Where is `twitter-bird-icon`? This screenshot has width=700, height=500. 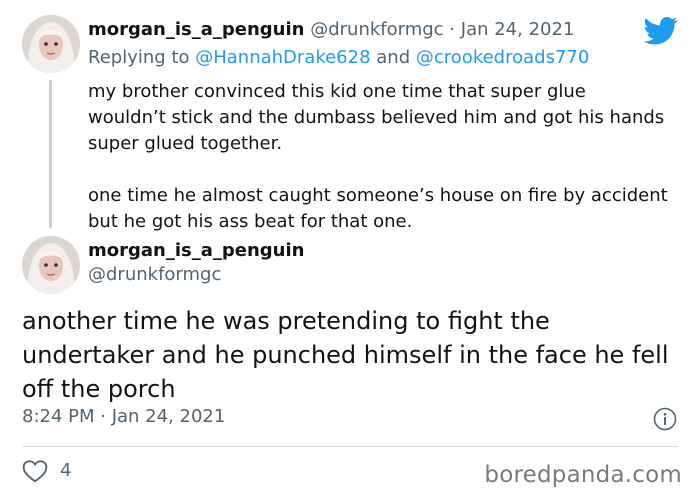
twitter-bird-icon is located at coordinates (661, 31).